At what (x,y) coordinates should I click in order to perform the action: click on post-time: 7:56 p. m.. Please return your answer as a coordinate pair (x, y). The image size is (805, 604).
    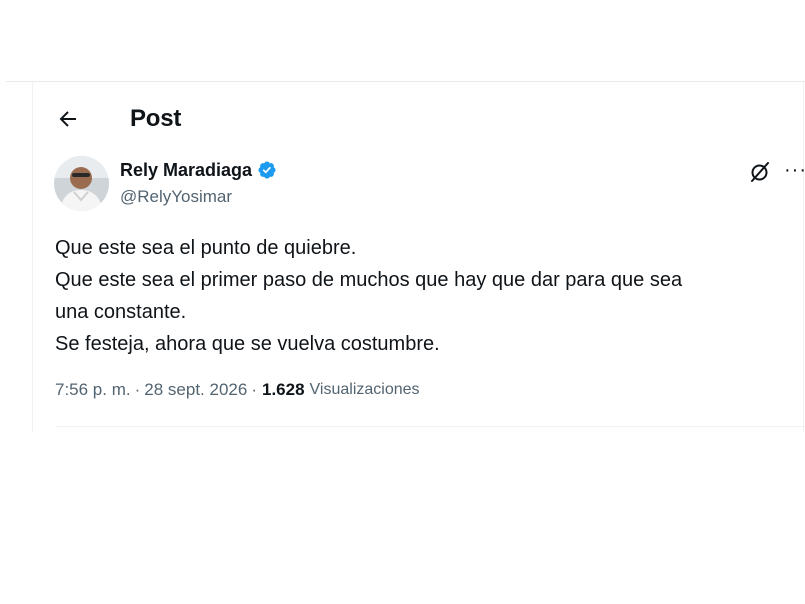
    Looking at the image, I should click on (93, 390).